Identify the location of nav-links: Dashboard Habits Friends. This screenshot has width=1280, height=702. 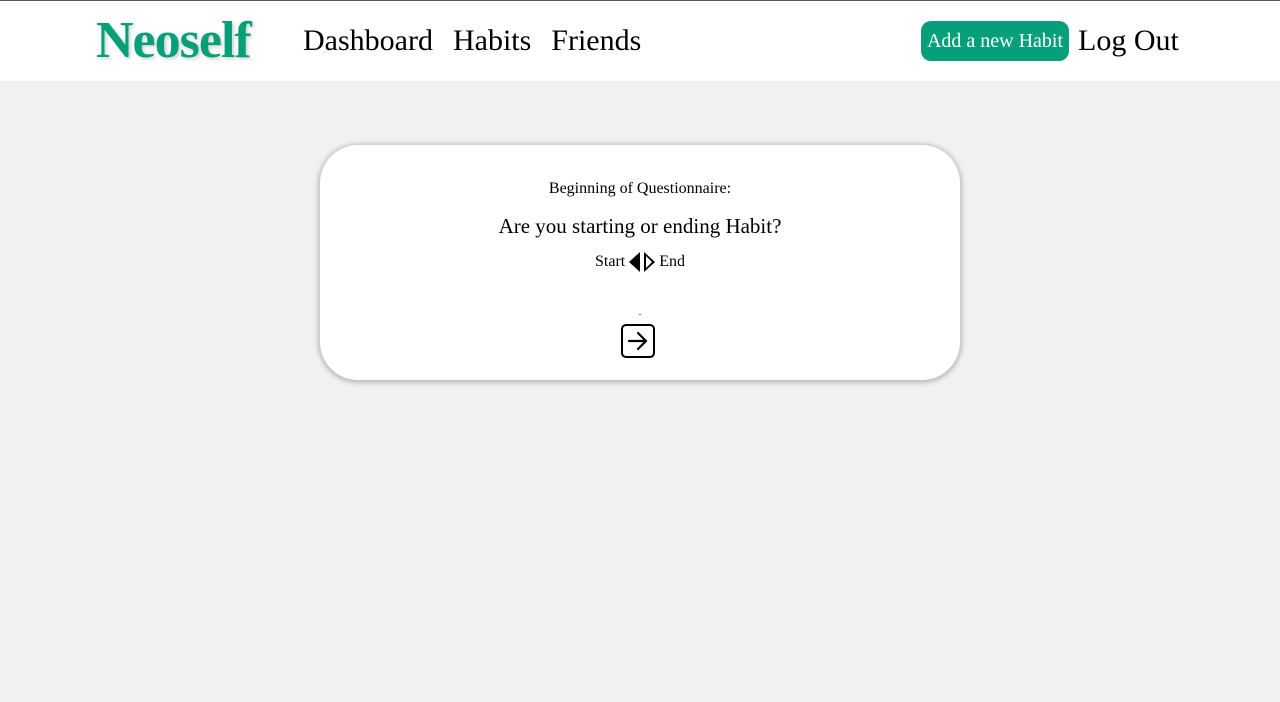
(472, 41).